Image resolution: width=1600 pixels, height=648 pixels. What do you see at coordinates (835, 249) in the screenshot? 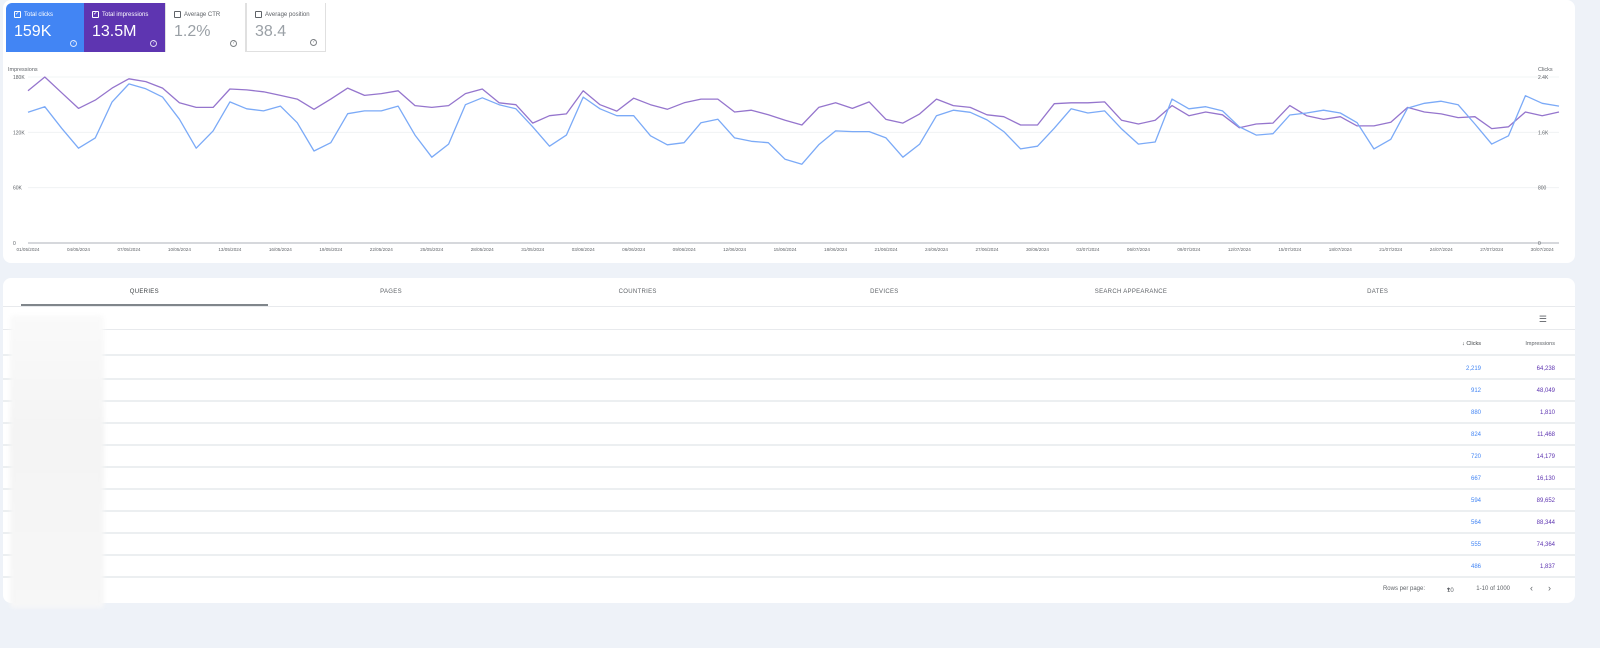
I see `x-tick-label: 18/06/2024` at bounding box center [835, 249].